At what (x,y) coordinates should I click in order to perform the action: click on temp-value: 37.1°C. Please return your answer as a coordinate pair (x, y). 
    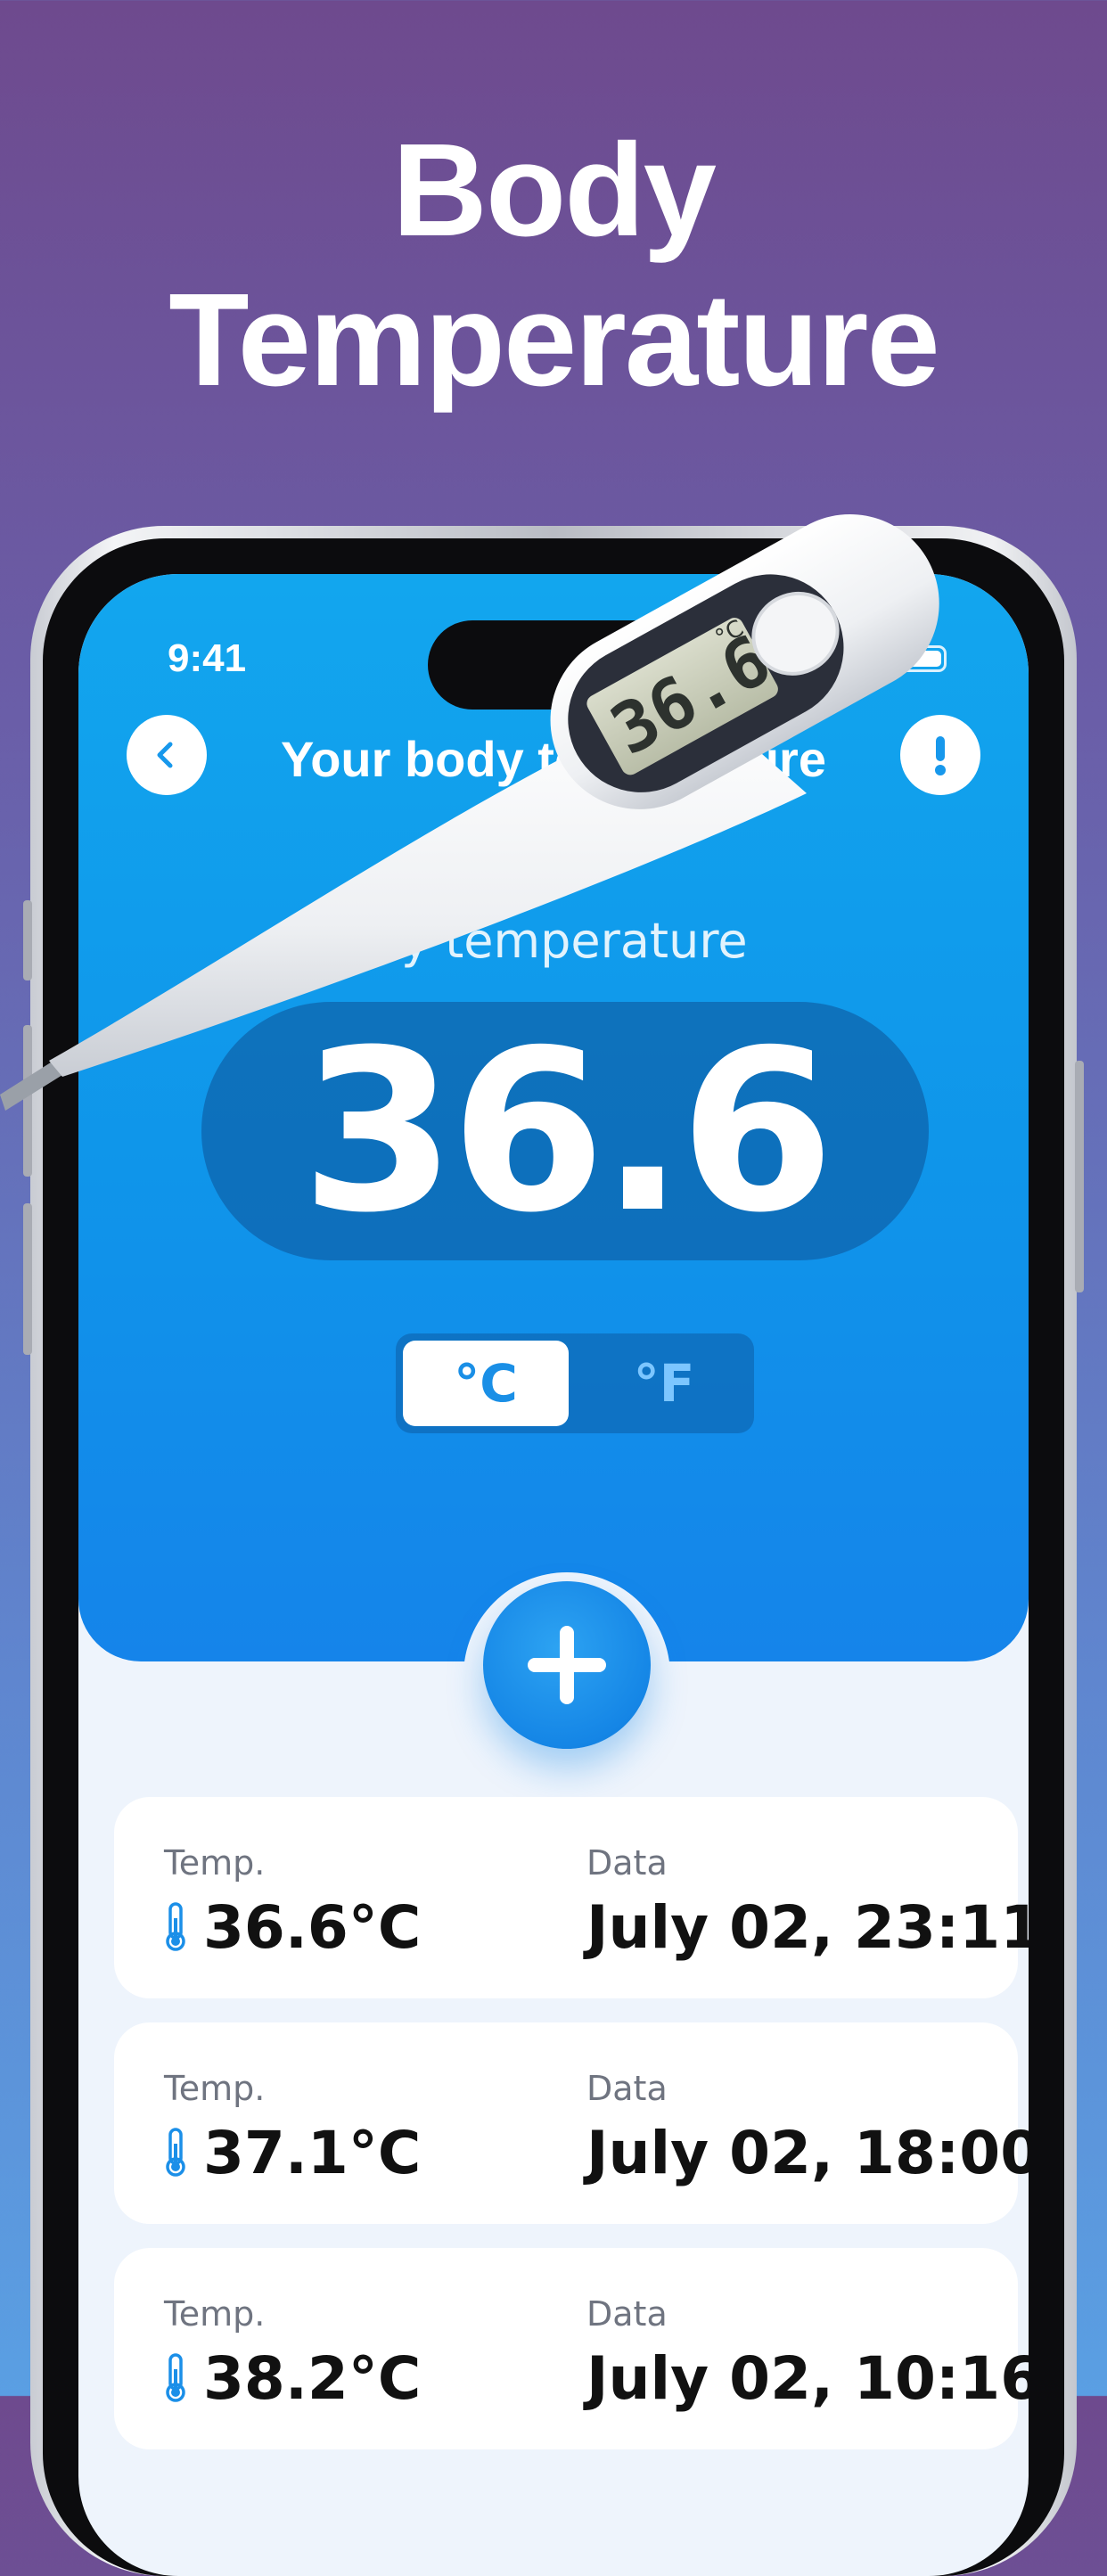
    Looking at the image, I should click on (312, 2153).